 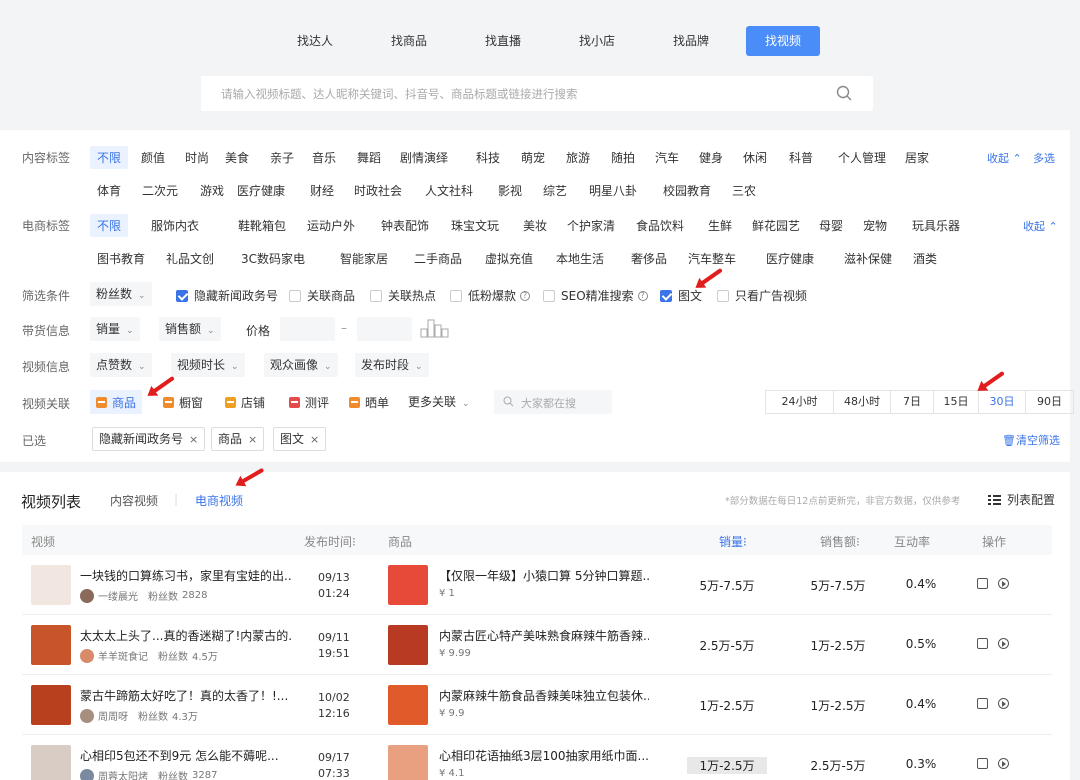 What do you see at coordinates (262, 225) in the screenshot?
I see `ecom-tag-2: 鞋靴箱包` at bounding box center [262, 225].